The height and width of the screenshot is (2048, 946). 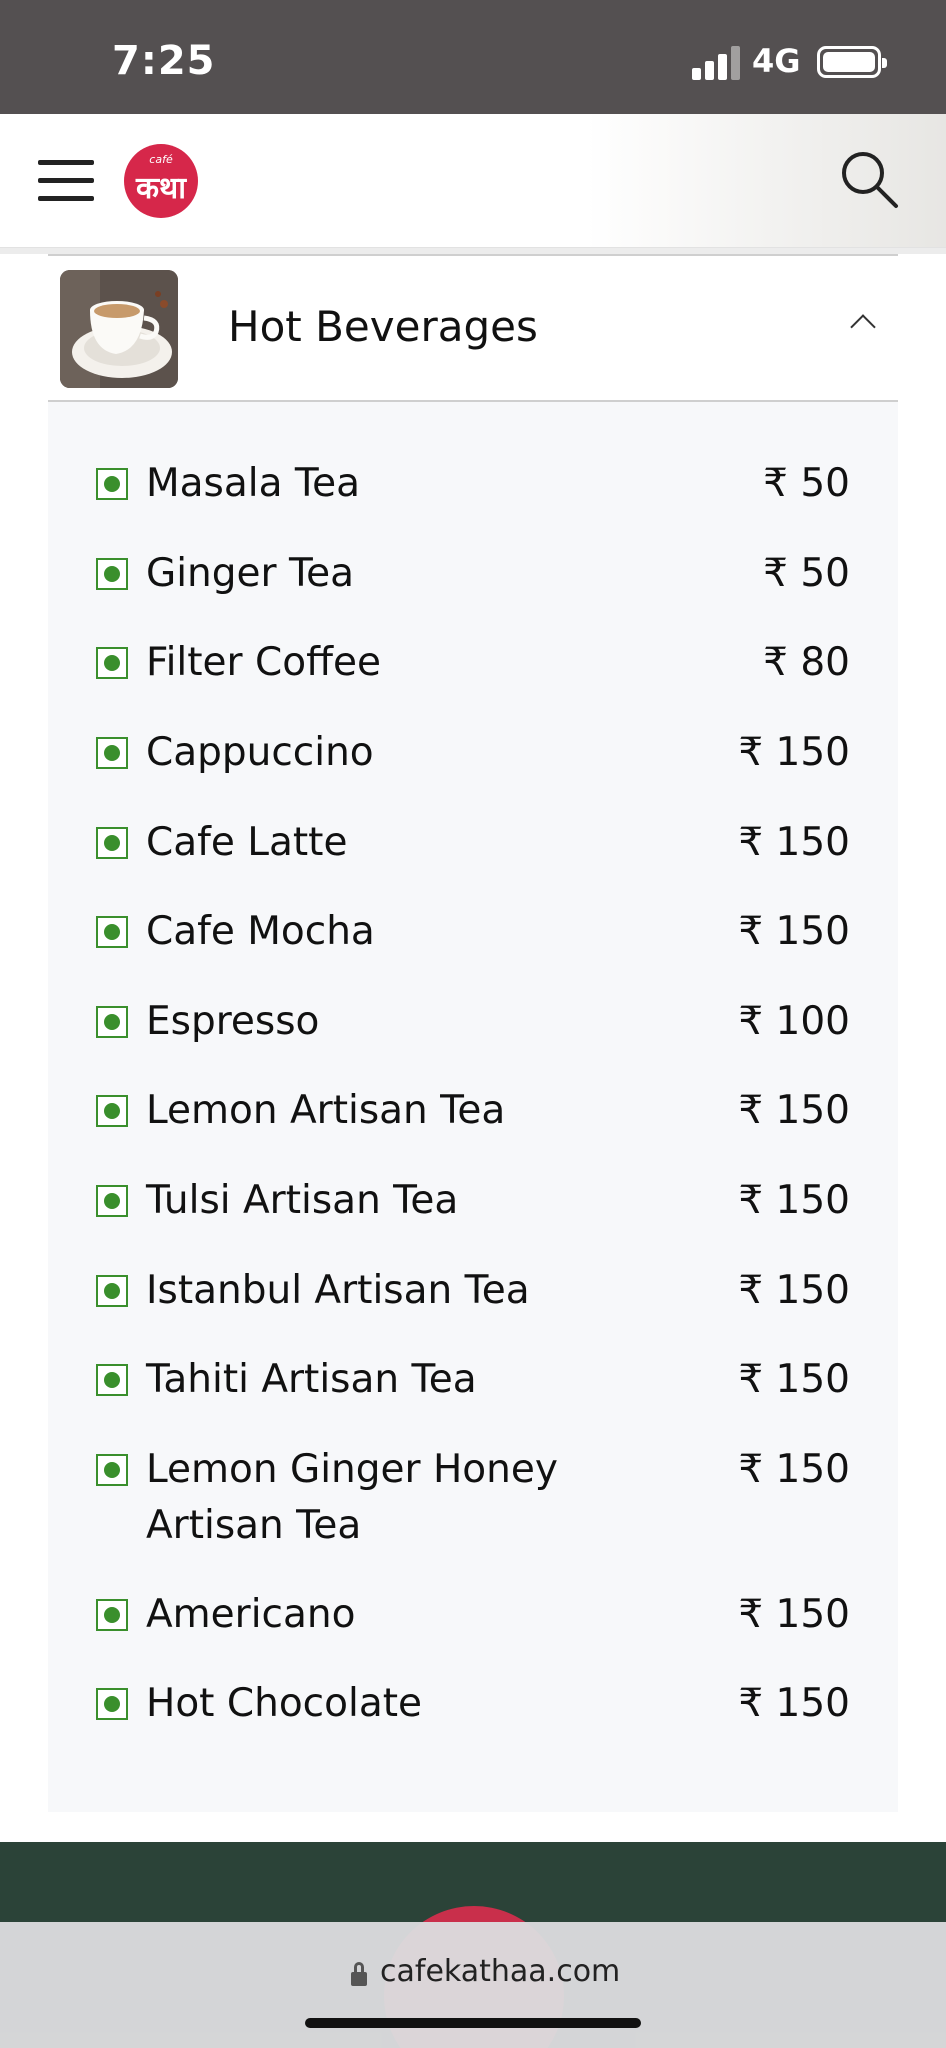 I want to click on url-text: cafekathaa.com, so click(x=500, y=1971).